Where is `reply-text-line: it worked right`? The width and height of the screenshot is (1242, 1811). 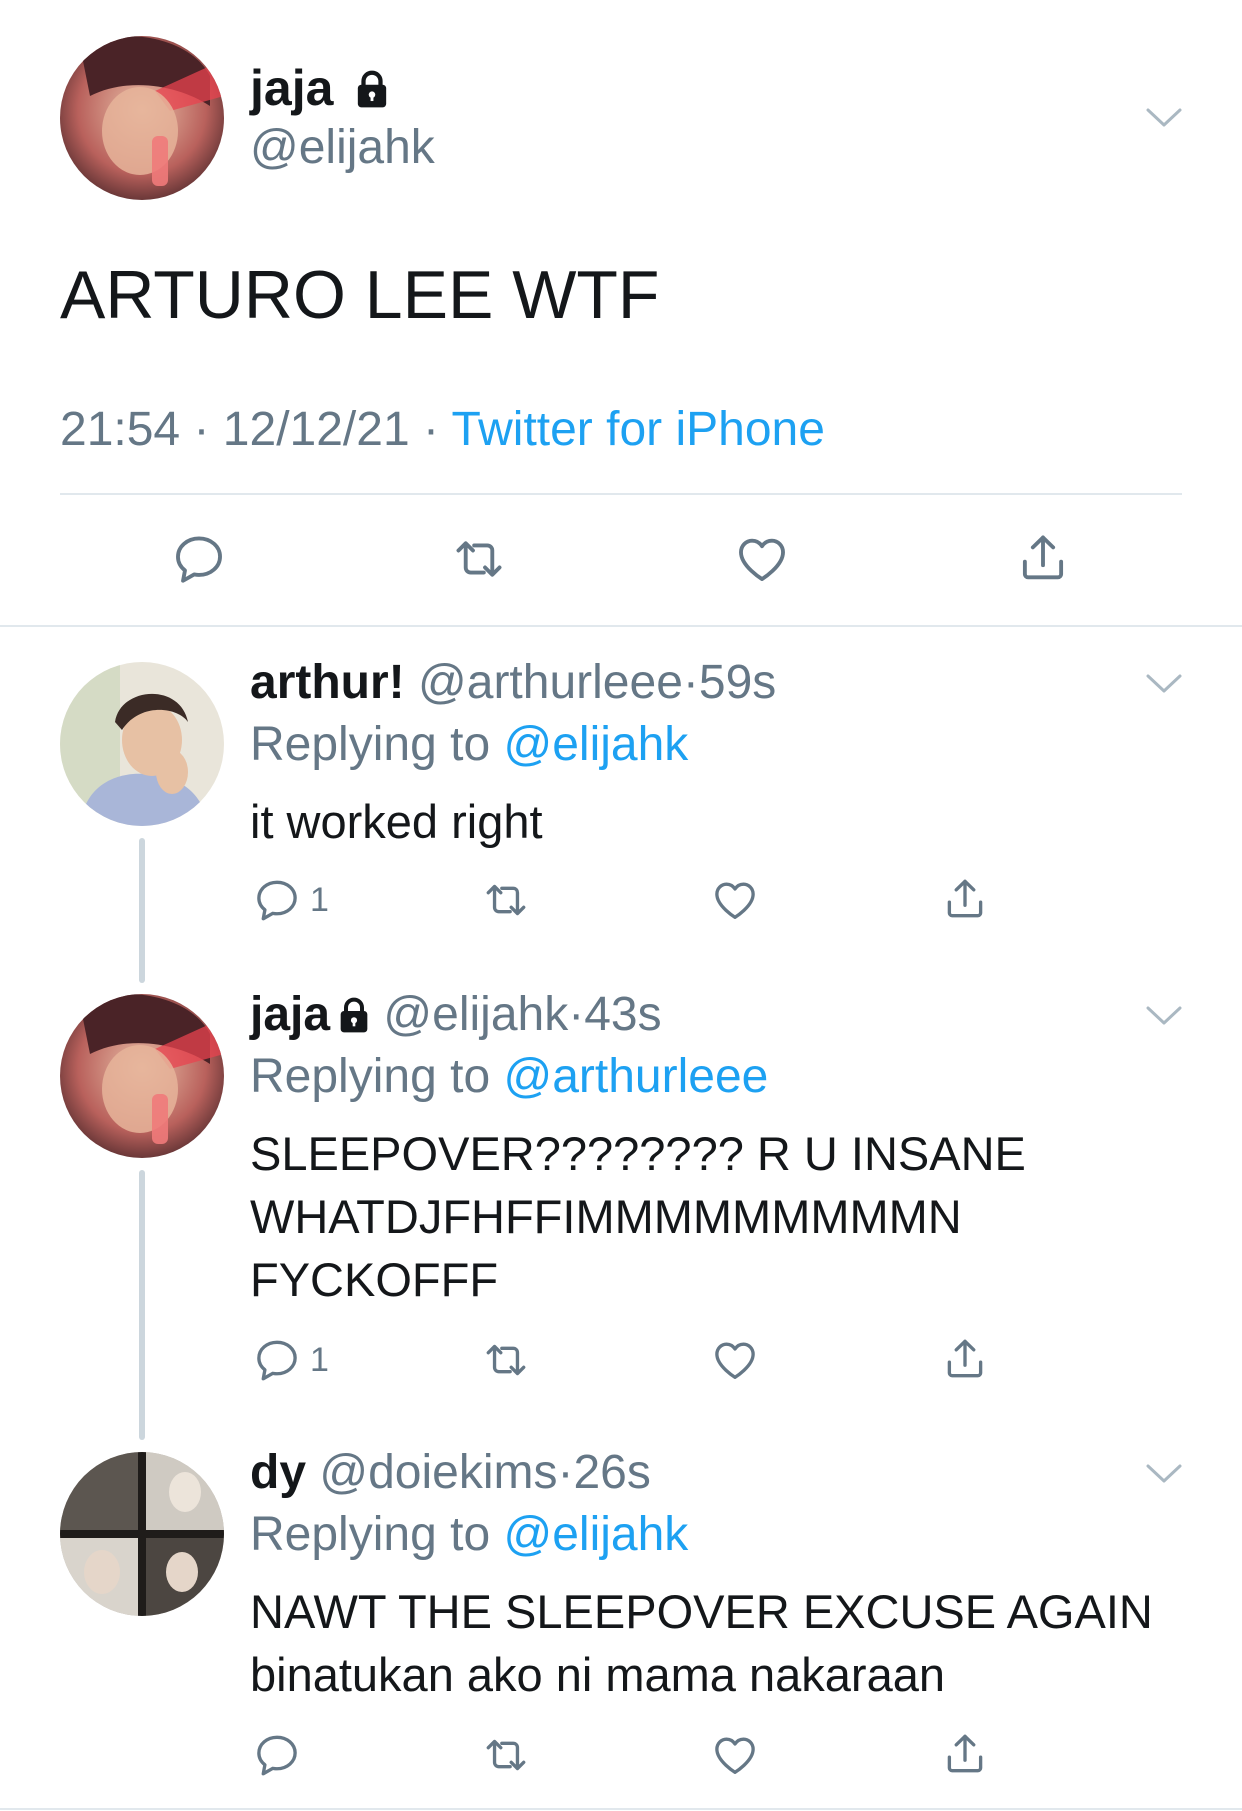 reply-text-line: it worked right is located at coordinates (396, 821).